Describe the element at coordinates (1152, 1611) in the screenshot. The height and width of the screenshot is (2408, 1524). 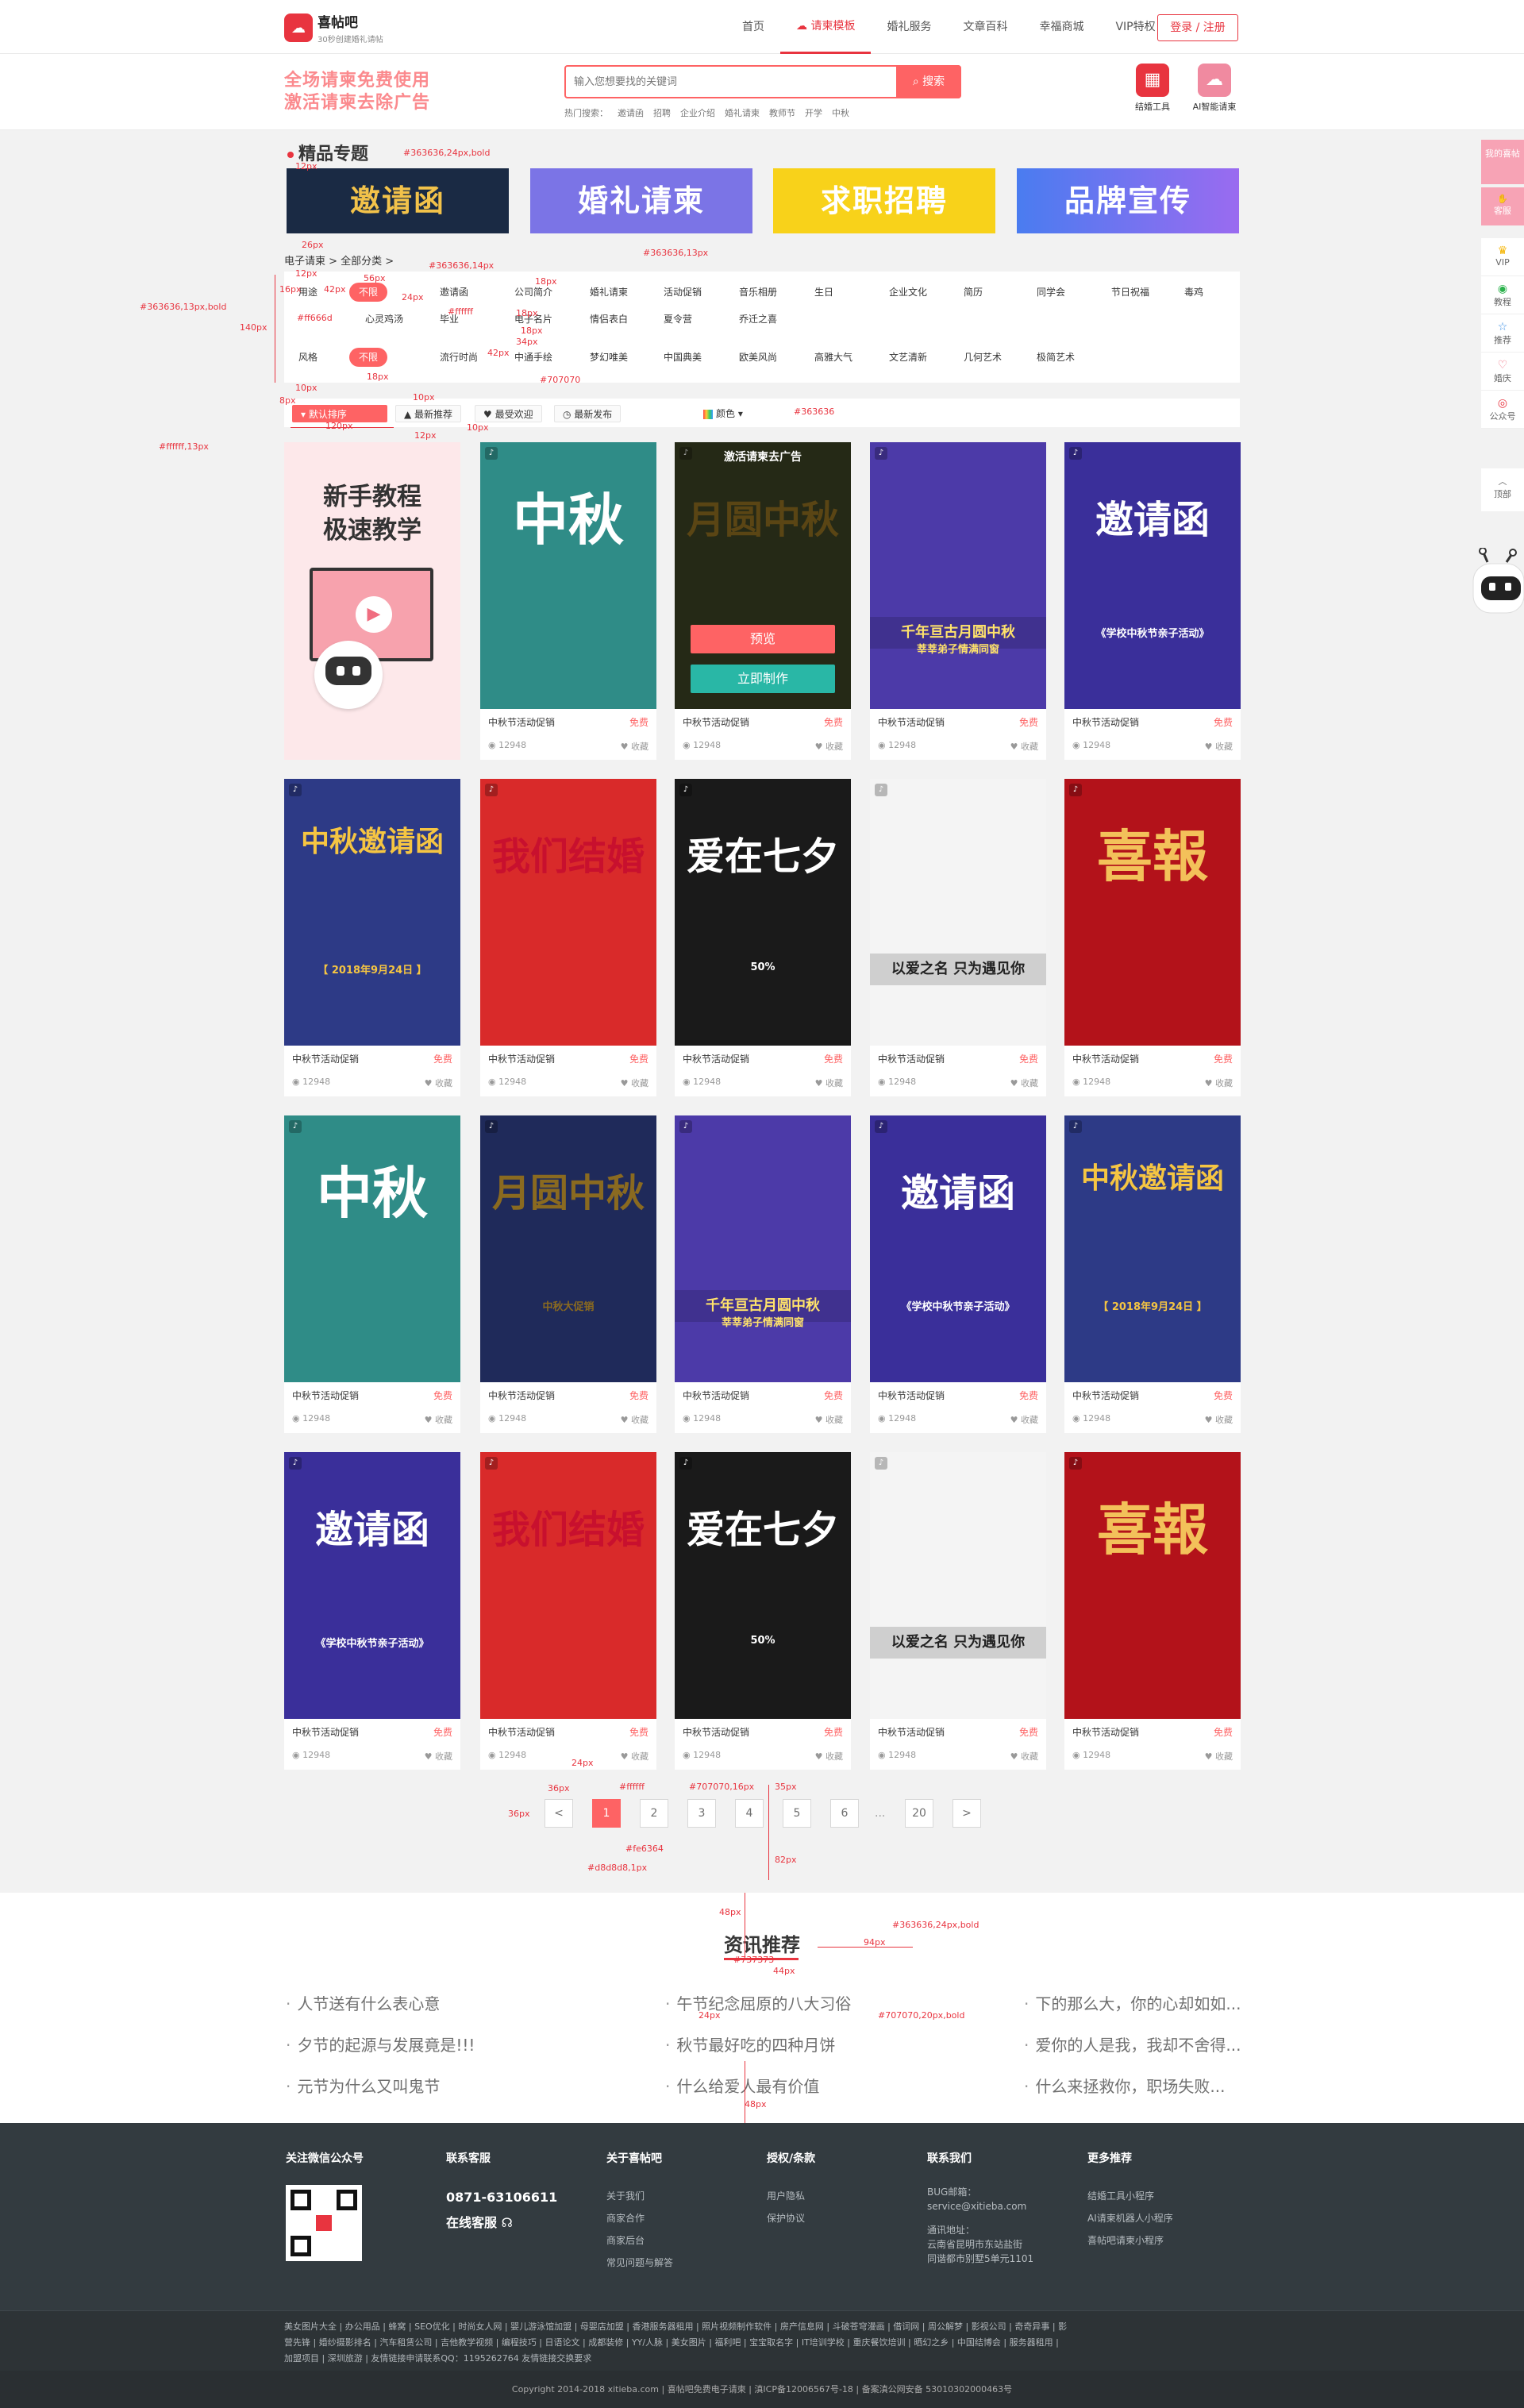
I see `template-card: ♪ 喜報 中秋节活动促销 免费 ◉ 12948 ♥ 收藏` at that location.